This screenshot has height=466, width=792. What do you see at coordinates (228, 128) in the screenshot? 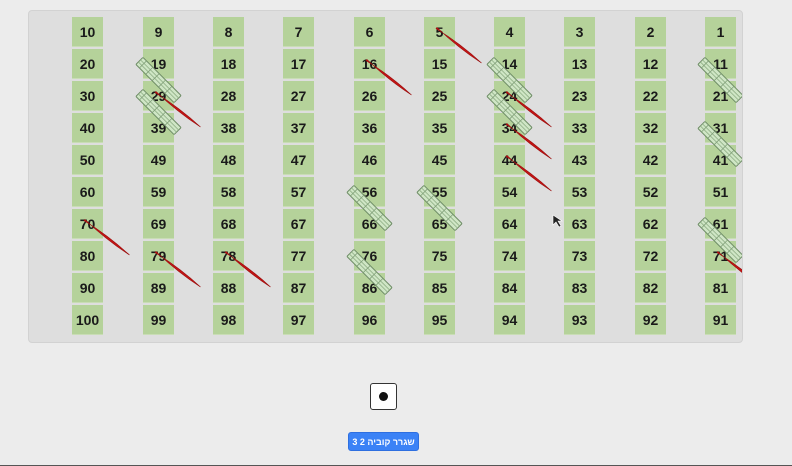
I see `board-cell-38: 38` at bounding box center [228, 128].